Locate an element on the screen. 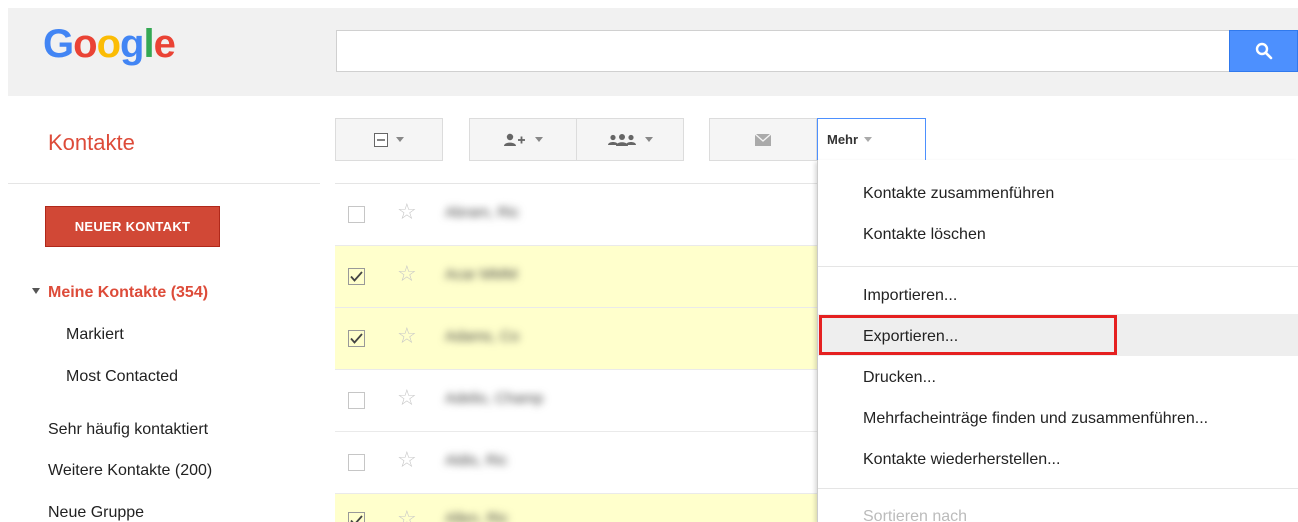  divider is located at coordinates (164, 183).